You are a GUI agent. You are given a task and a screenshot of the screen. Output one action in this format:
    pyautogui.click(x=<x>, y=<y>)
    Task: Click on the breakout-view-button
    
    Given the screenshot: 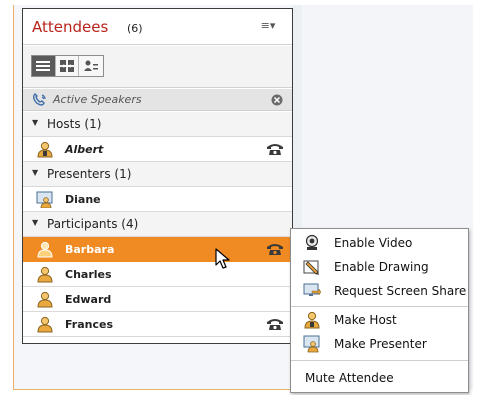 What is the action you would take?
    pyautogui.click(x=68, y=66)
    